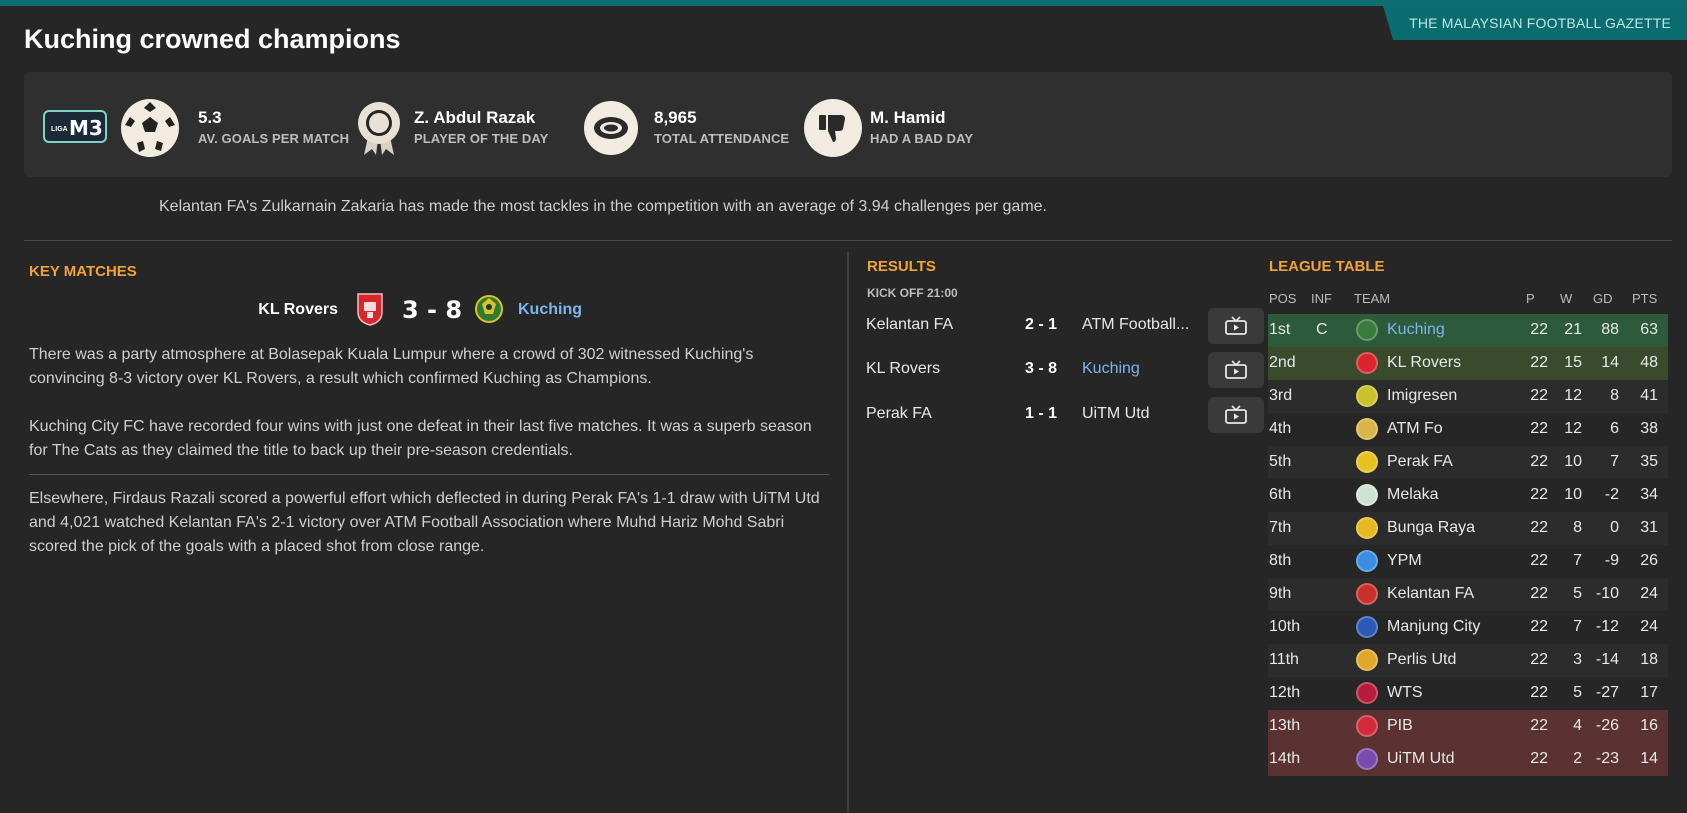 The width and height of the screenshot is (1687, 813). What do you see at coordinates (1577, 527) in the screenshot?
I see `table-won: 8` at bounding box center [1577, 527].